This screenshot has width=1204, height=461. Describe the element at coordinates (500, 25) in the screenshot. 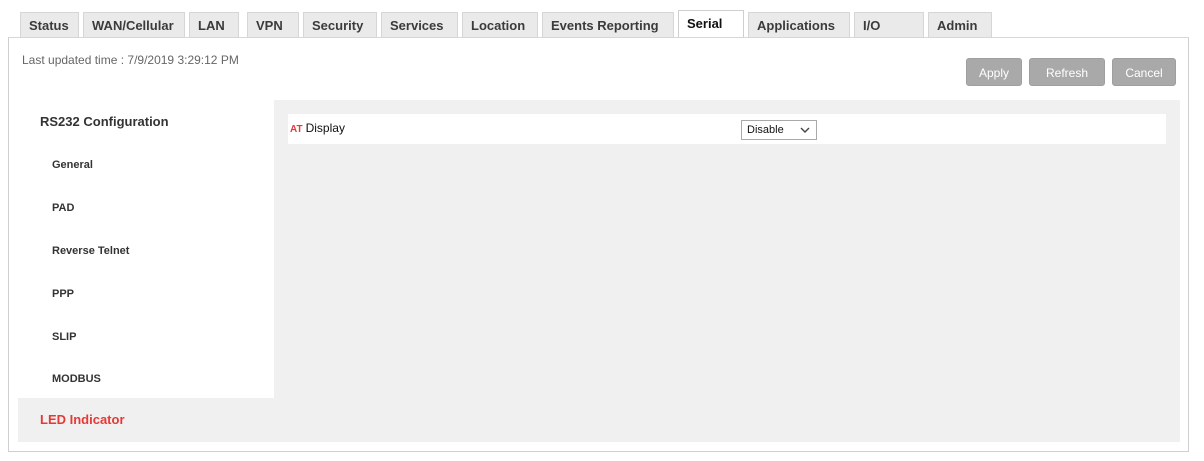

I see `tab-location: Location` at that location.